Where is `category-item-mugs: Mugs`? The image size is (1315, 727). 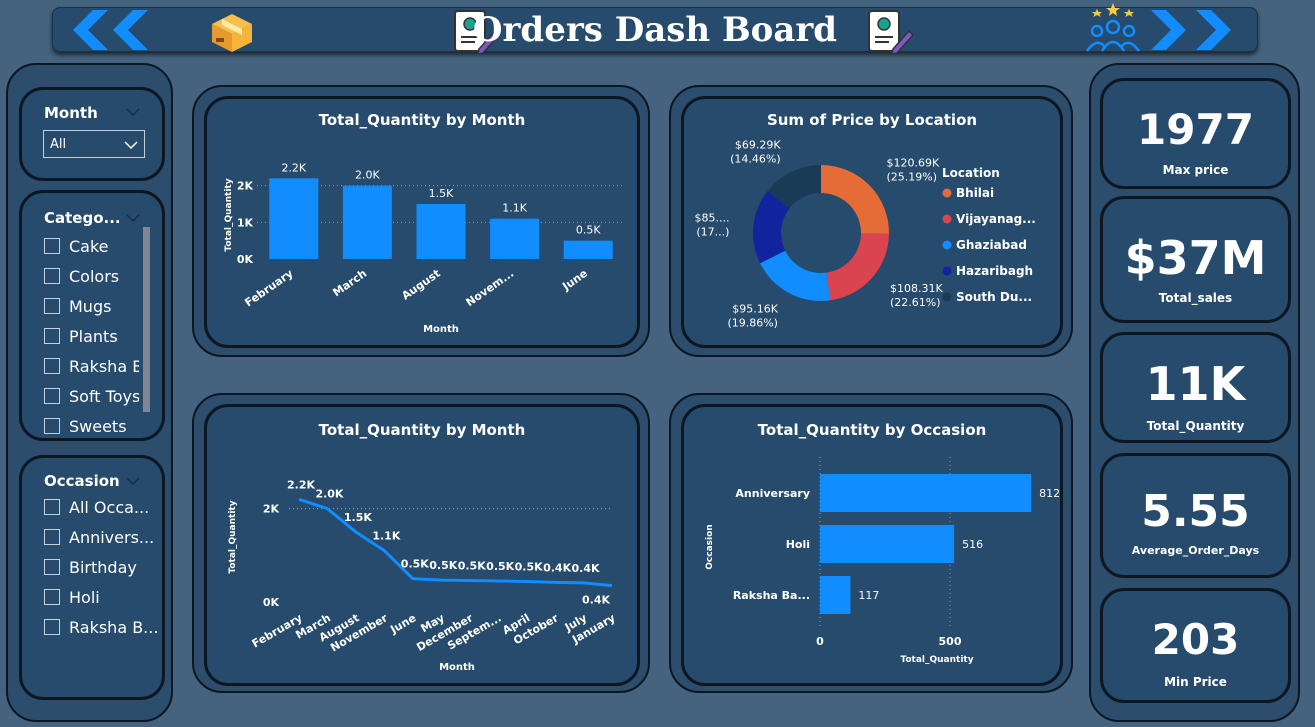
category-item-mugs: Mugs is located at coordinates (91, 306).